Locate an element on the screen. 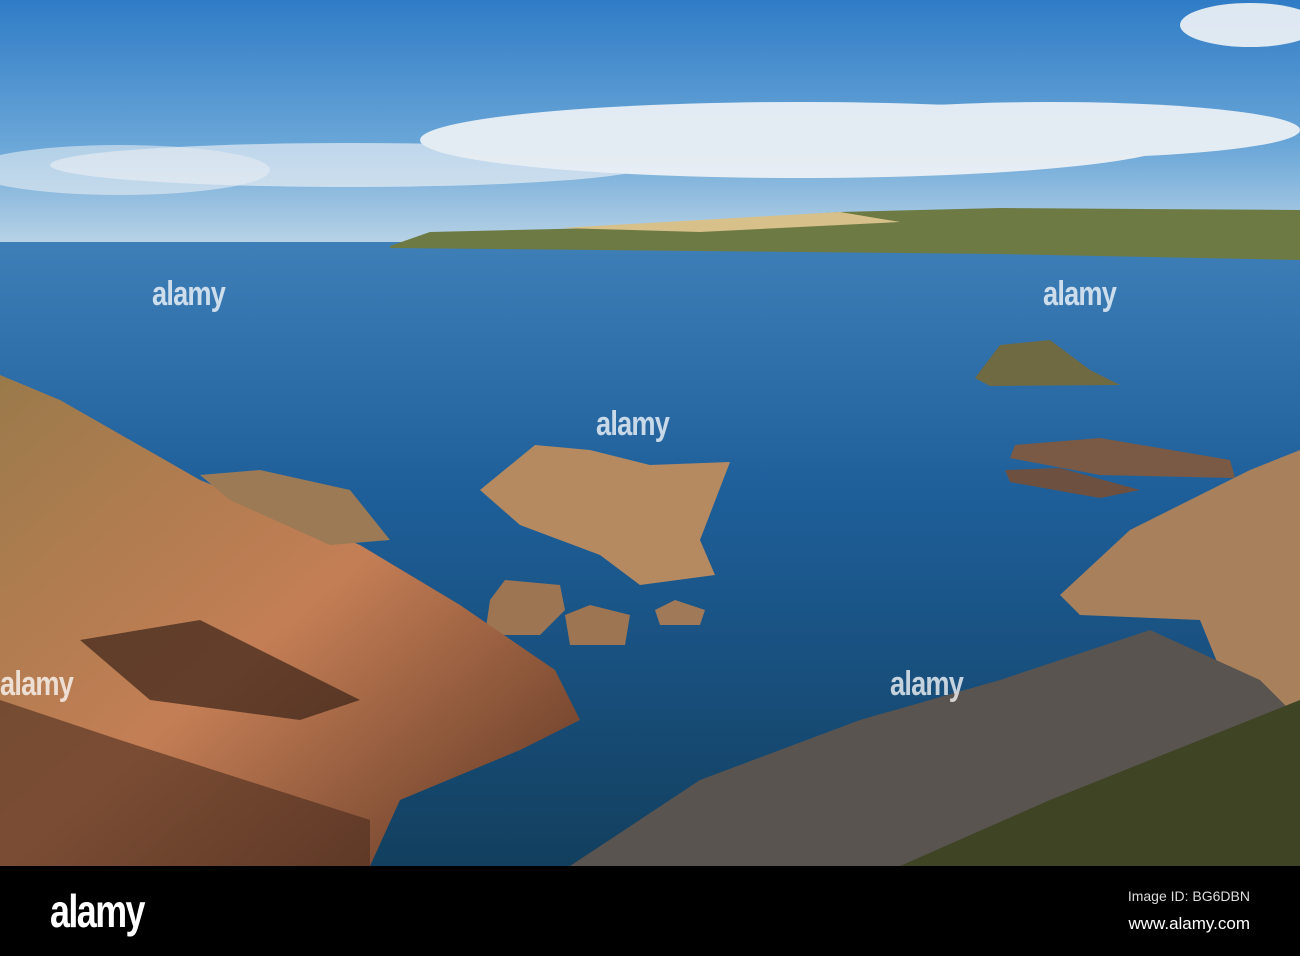 Image resolution: width=1300 pixels, height=956 pixels. website-link: www.alamy.com is located at coordinates (1189, 923).